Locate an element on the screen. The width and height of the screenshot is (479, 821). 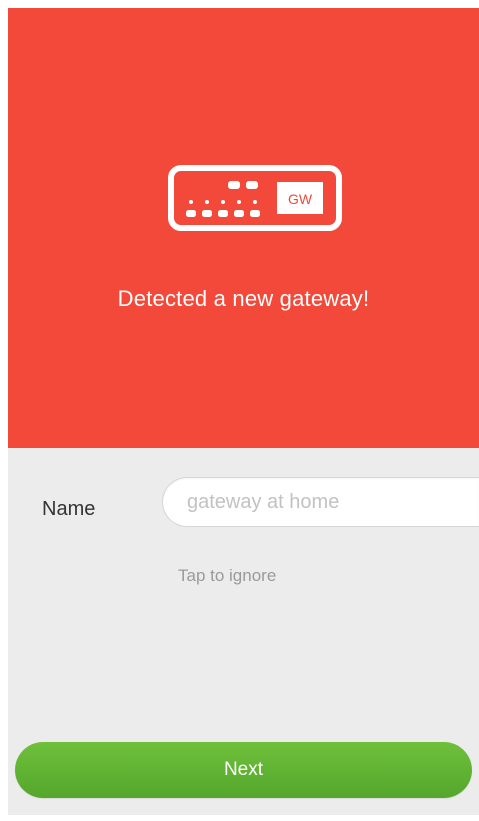
gateway-icon: GW is located at coordinates (255, 198).